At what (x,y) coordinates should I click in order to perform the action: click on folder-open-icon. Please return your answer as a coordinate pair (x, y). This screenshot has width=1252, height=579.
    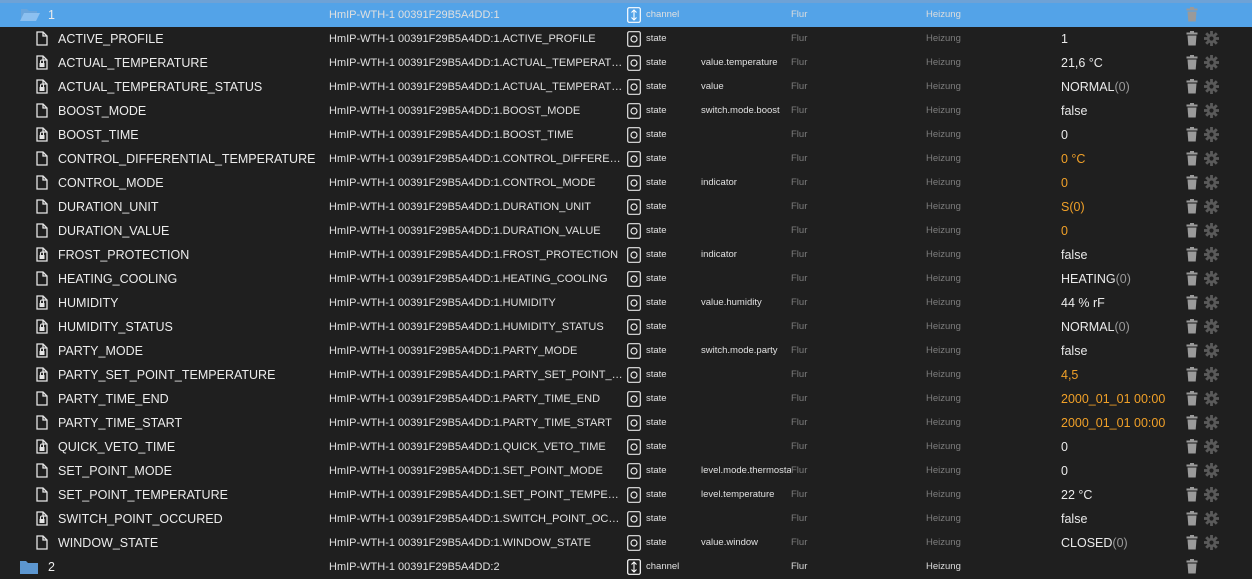
    Looking at the image, I should click on (30, 15).